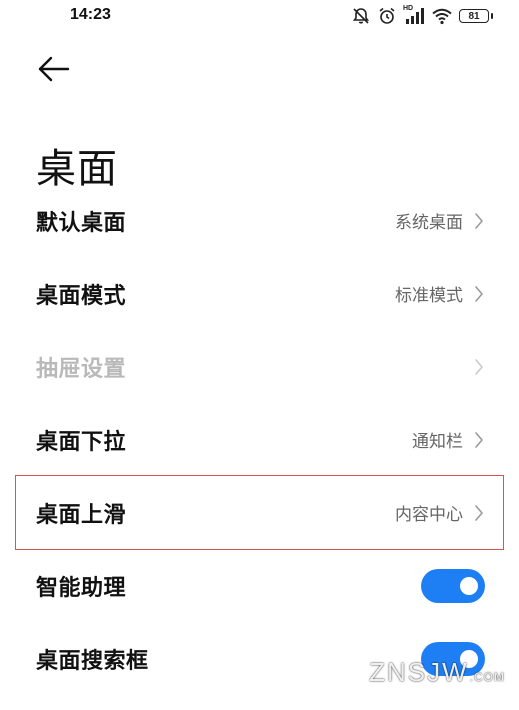 This screenshot has width=519, height=710. I want to click on status-time: 14:23, so click(90, 14).